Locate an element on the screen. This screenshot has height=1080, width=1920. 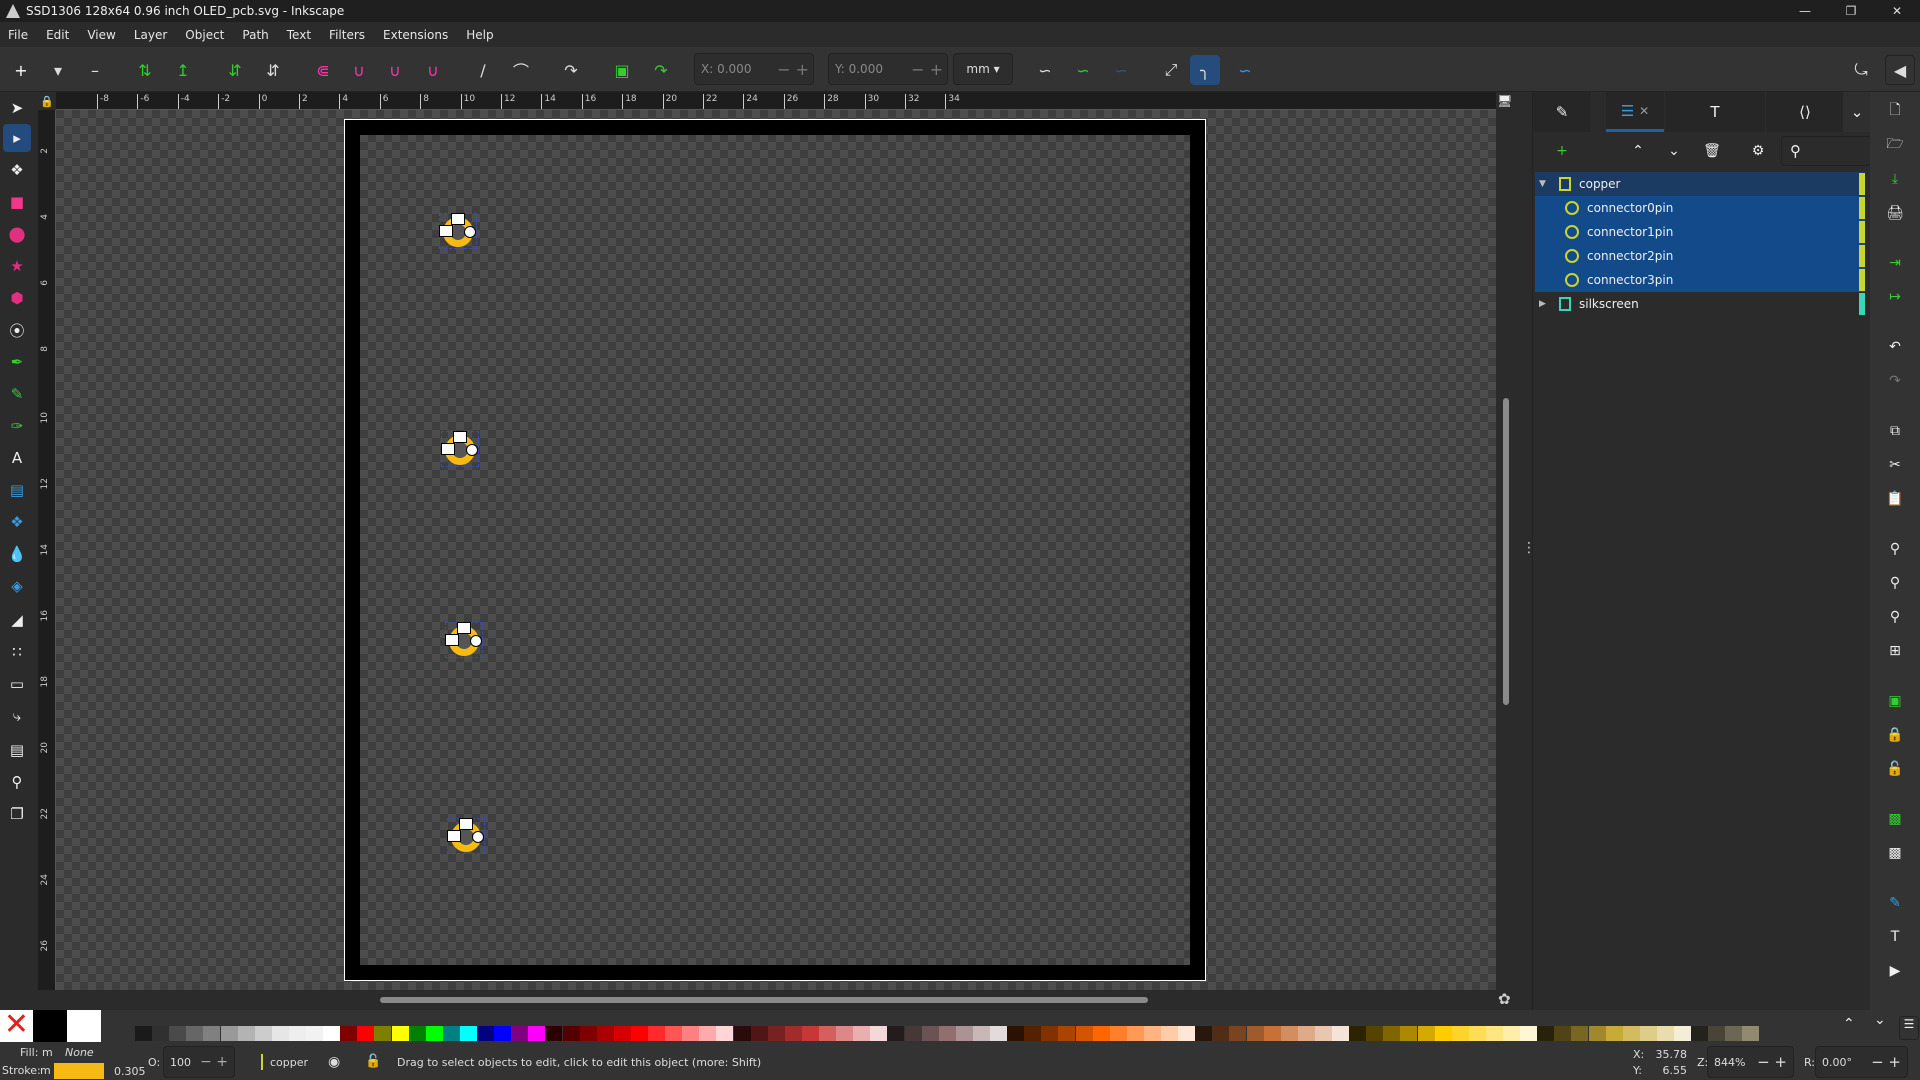
object-row: connector1pin is located at coordinates (1700, 232).